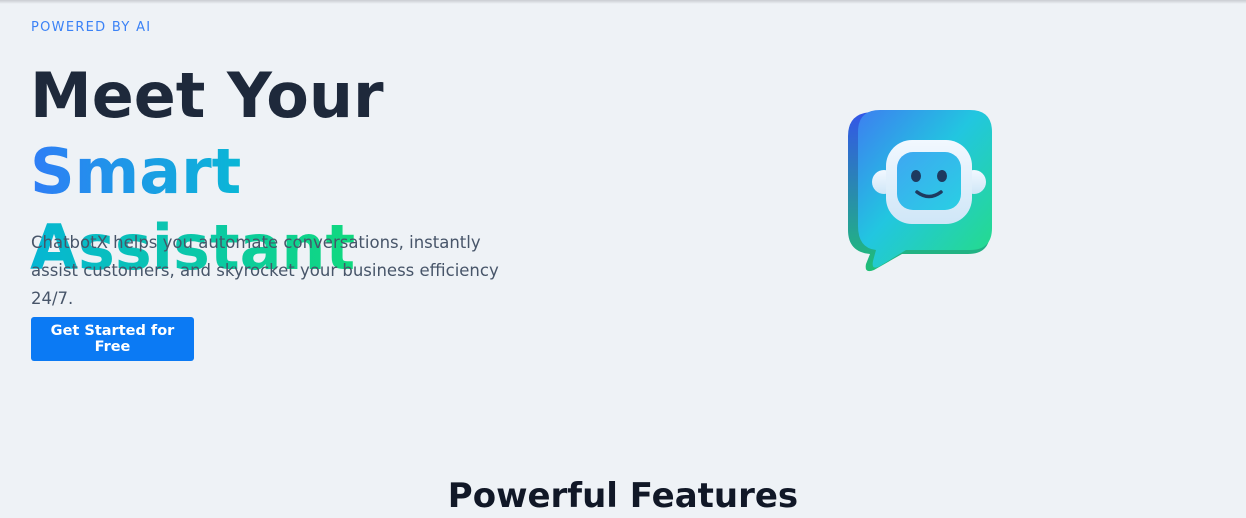  I want to click on hero-title-highlight-smart: Smart, so click(136, 171).